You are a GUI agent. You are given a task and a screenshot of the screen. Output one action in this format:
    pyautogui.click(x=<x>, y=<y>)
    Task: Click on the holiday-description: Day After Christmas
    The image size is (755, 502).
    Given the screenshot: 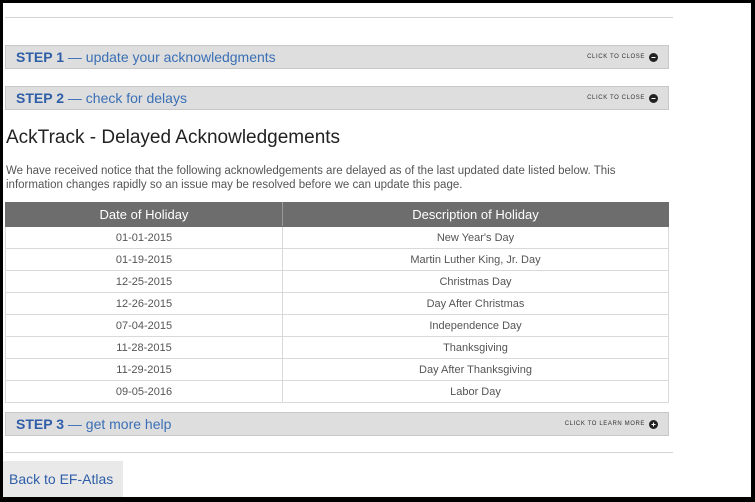 What is the action you would take?
    pyautogui.click(x=475, y=303)
    